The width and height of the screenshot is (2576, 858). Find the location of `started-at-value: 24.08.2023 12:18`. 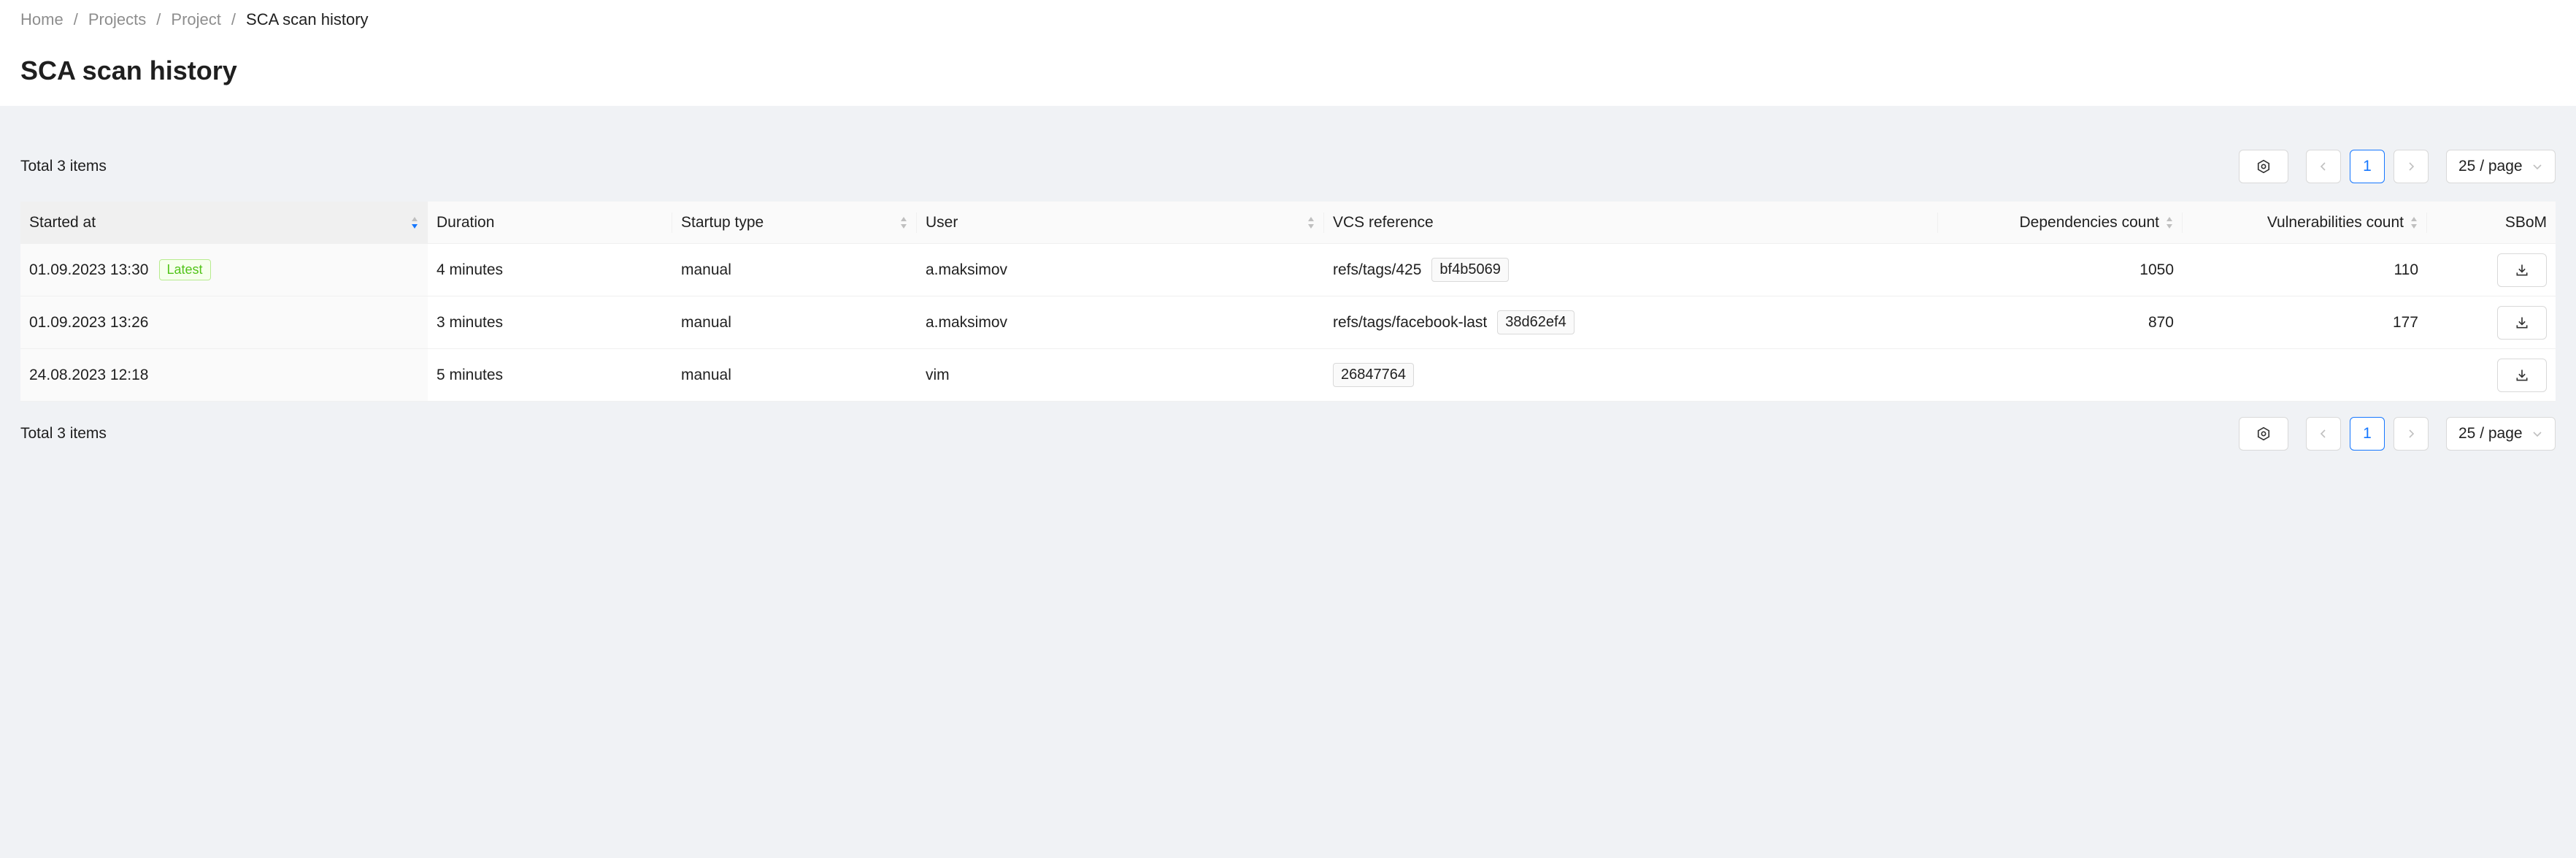

started-at-value: 24.08.2023 12:18 is located at coordinates (89, 374).